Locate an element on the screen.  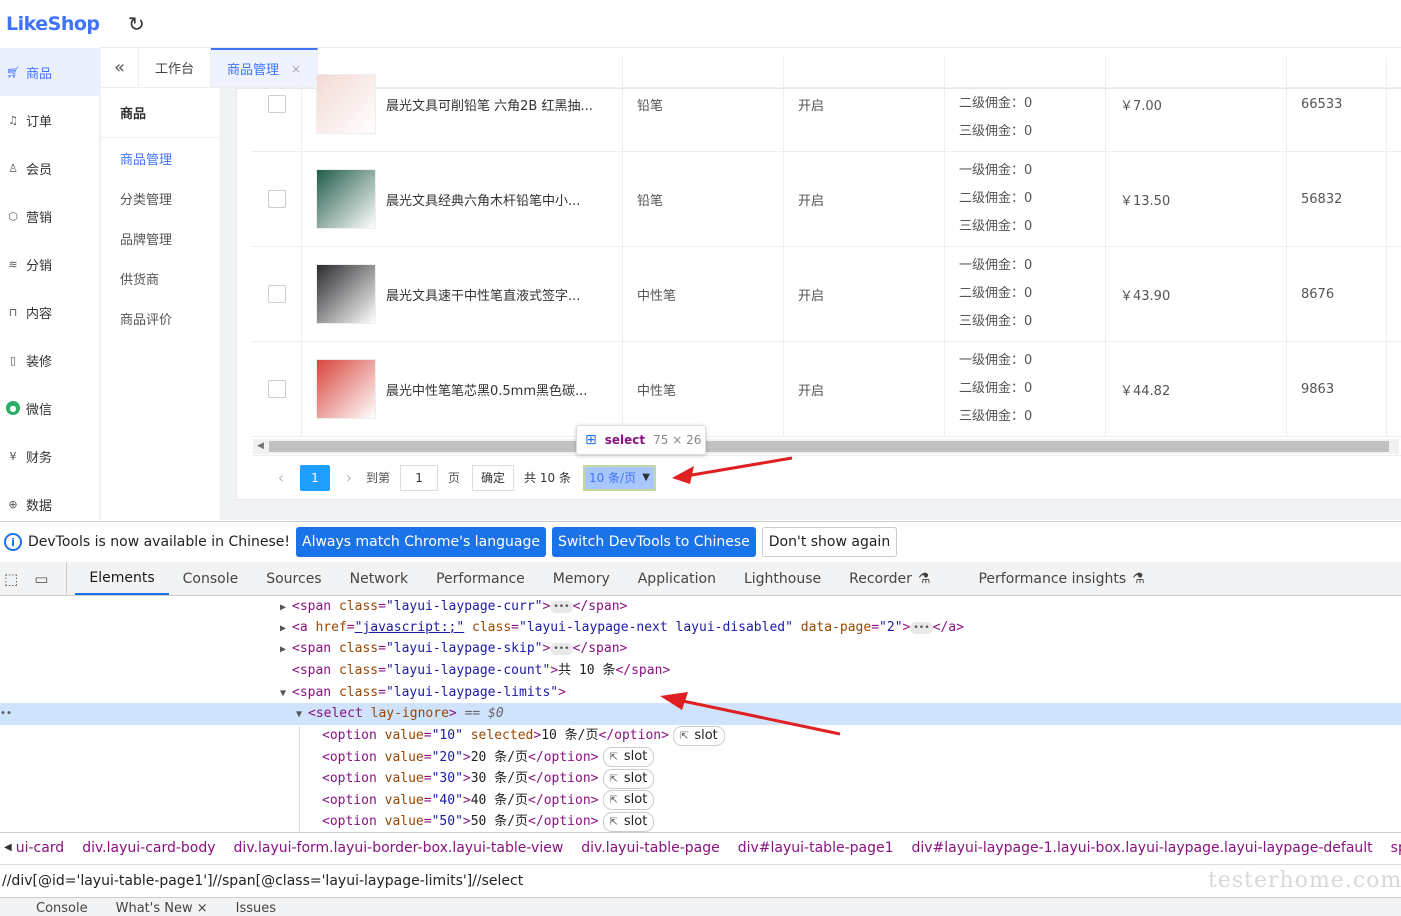
sub-item-brand: 品牌管理 is located at coordinates (160, 238).